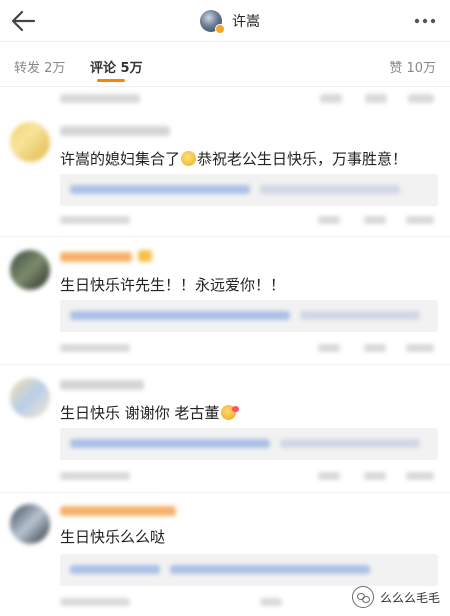 The width and height of the screenshot is (450, 616). Describe the element at coordinates (145, 256) in the screenshot. I see `badge-icon` at that location.